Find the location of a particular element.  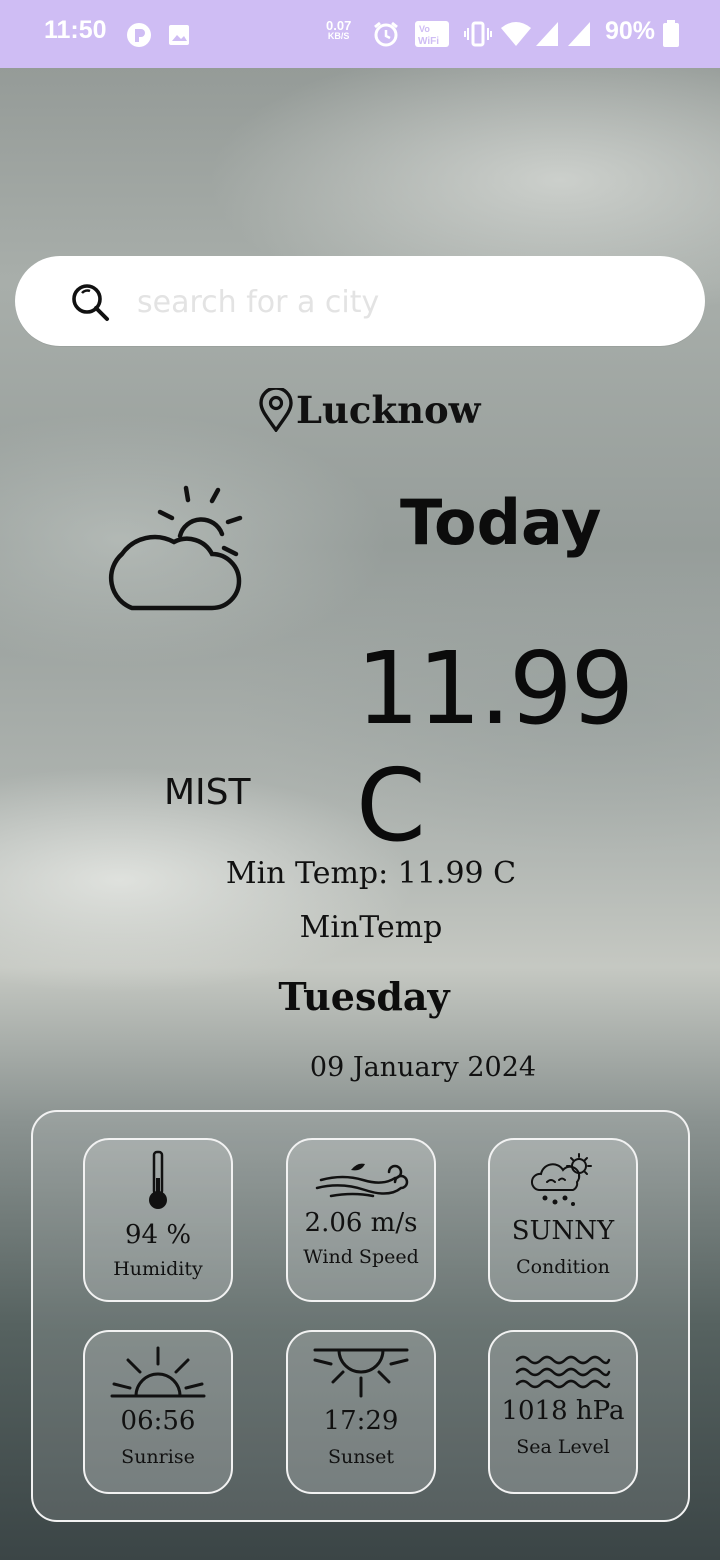

svg-text: WiFi is located at coordinates (428, 41).